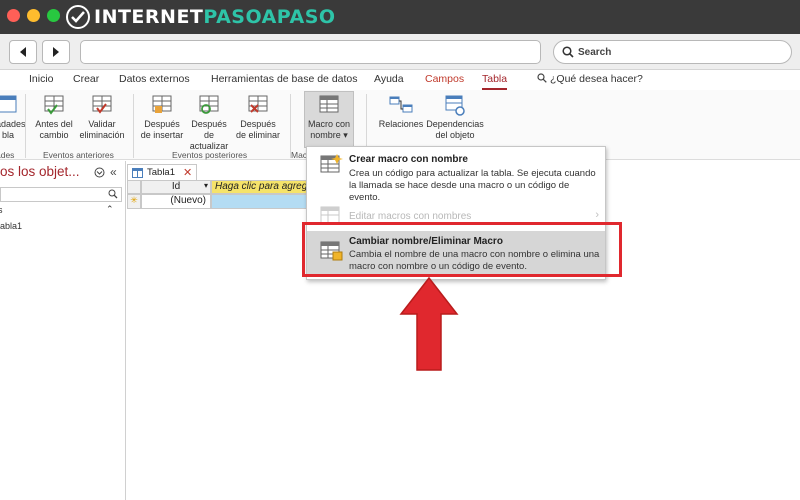 Image resolution: width=800 pixels, height=500 pixels. Describe the element at coordinates (110, 209) in the screenshot. I see `section-collapse-icon: ⌃` at that location.